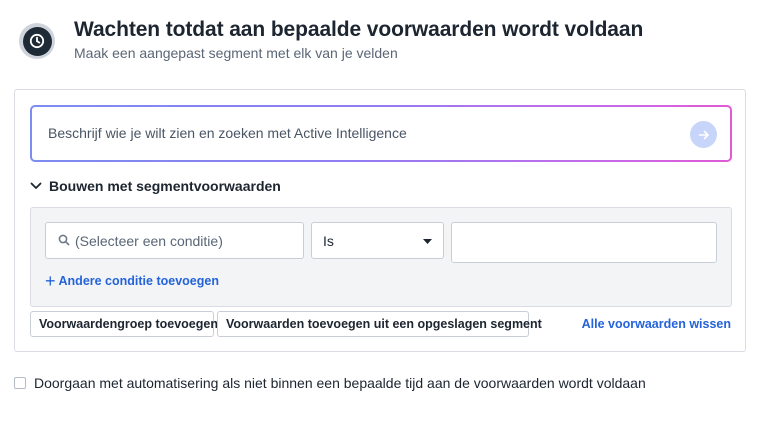 Image resolution: width=758 pixels, height=431 pixels. Describe the element at coordinates (64, 240) in the screenshot. I see `search-icon` at that location.